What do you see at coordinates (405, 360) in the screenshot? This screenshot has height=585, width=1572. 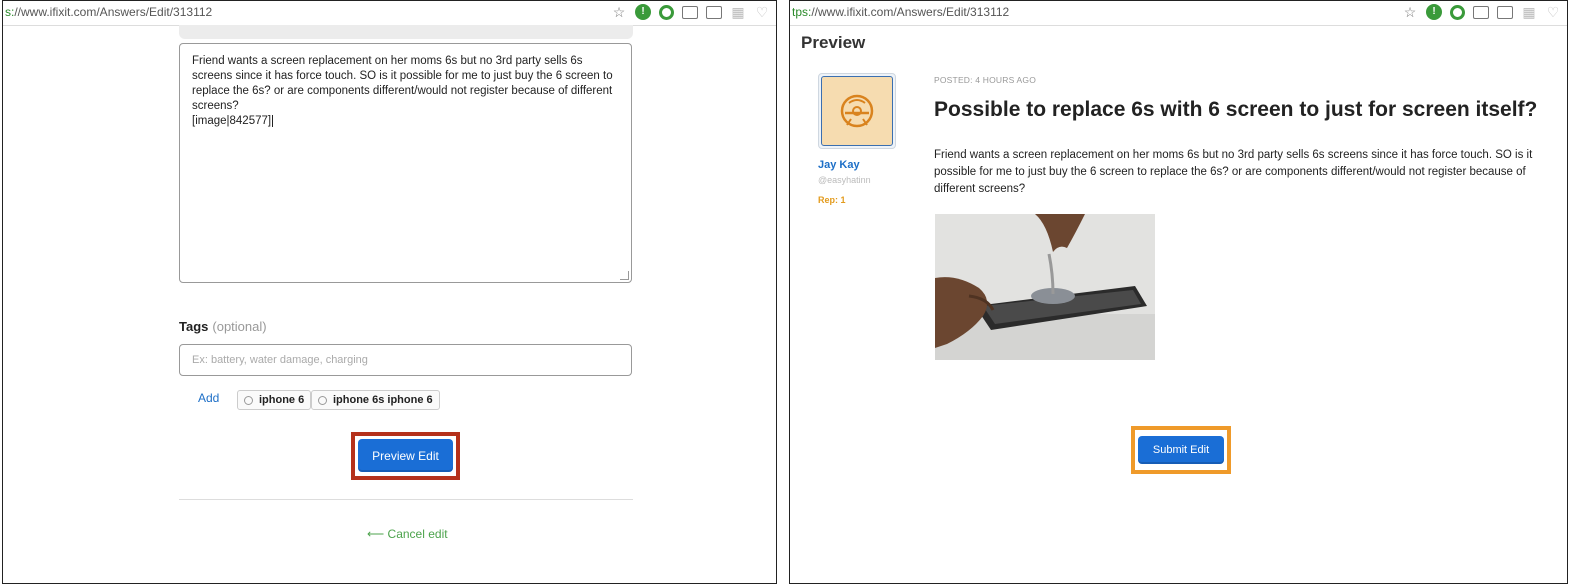 I see `tags-input: Ex: battery, water damage, charging` at bounding box center [405, 360].